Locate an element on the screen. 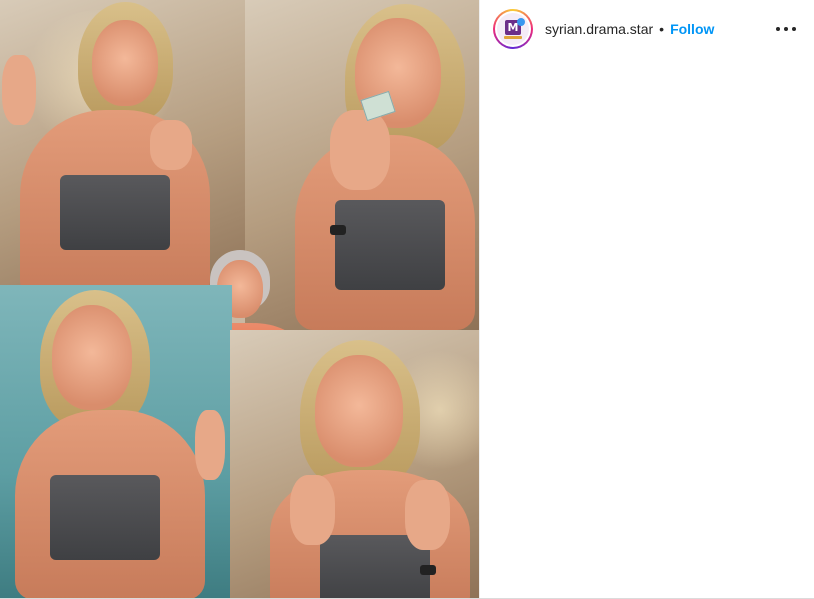  collage-panel-bottom-right is located at coordinates (354, 464).